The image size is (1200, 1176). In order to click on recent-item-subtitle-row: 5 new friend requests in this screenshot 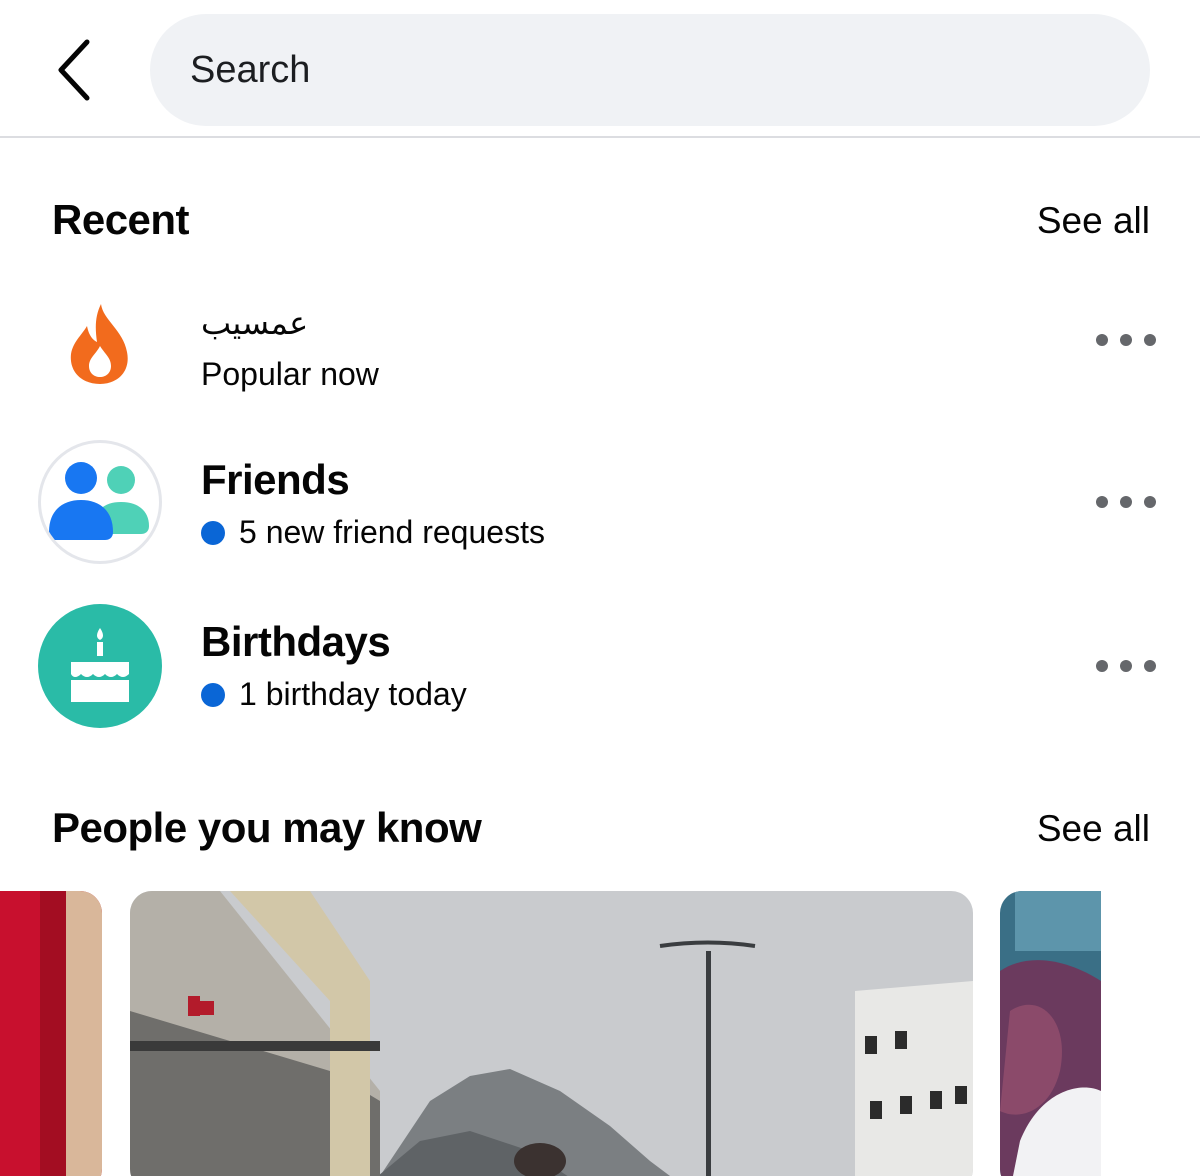, I will do `click(373, 532)`.